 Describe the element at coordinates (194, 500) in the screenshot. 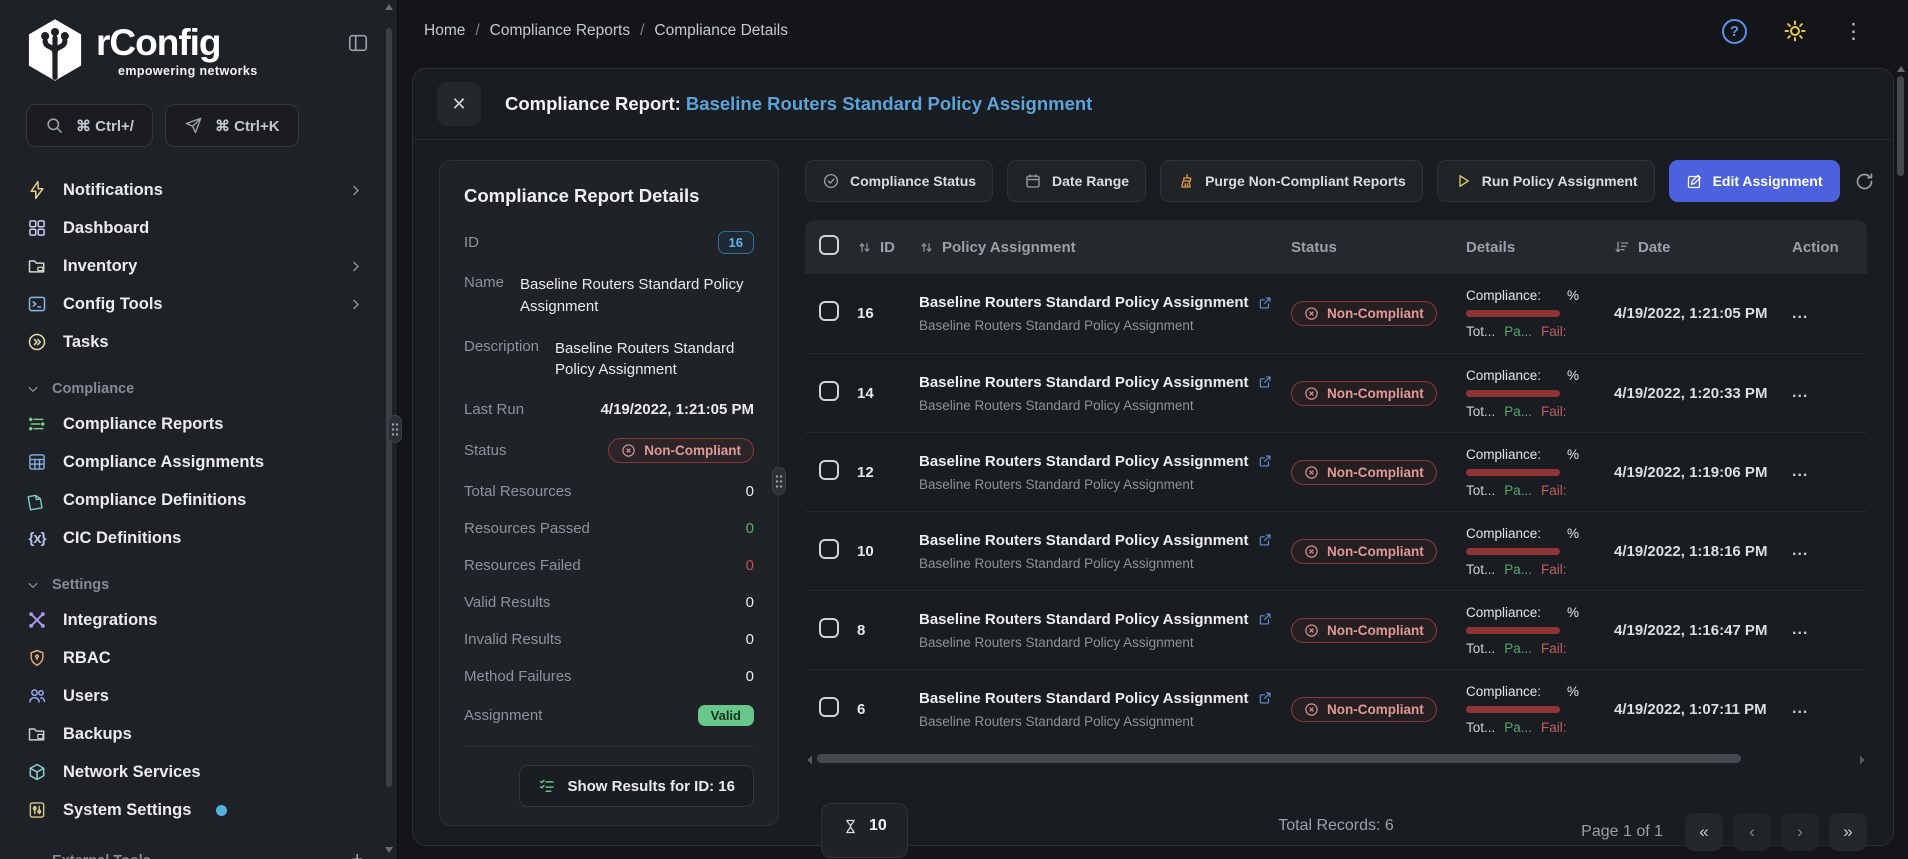

I see `sidebar-item-compliance-definitions: Compliance Definitions` at that location.